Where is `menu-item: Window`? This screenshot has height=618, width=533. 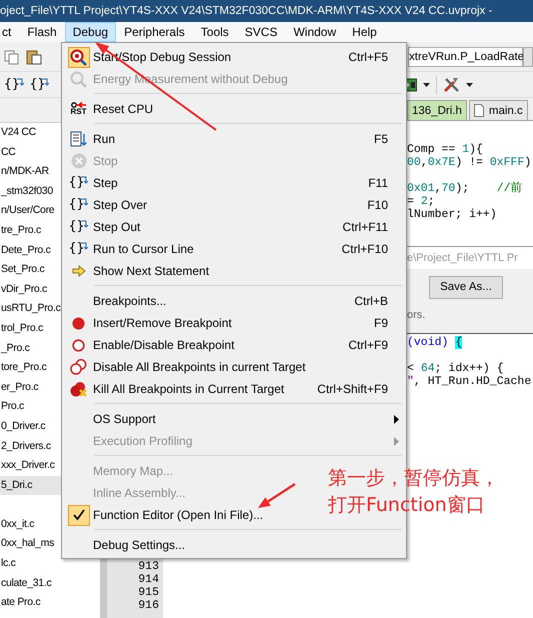
menu-item: Window is located at coordinates (314, 32).